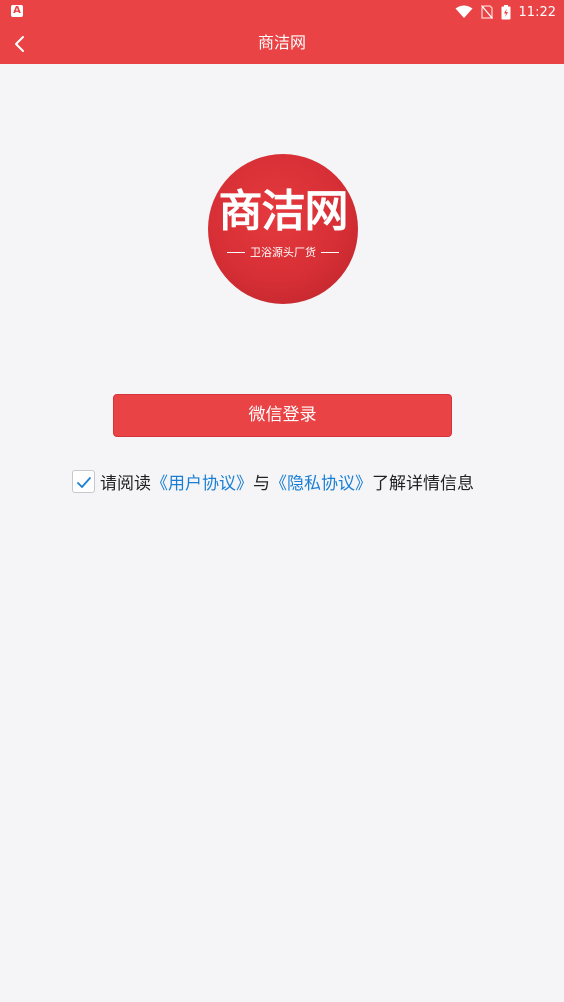  I want to click on privacy-policy-link: 《隐私协议》, so click(321, 481).